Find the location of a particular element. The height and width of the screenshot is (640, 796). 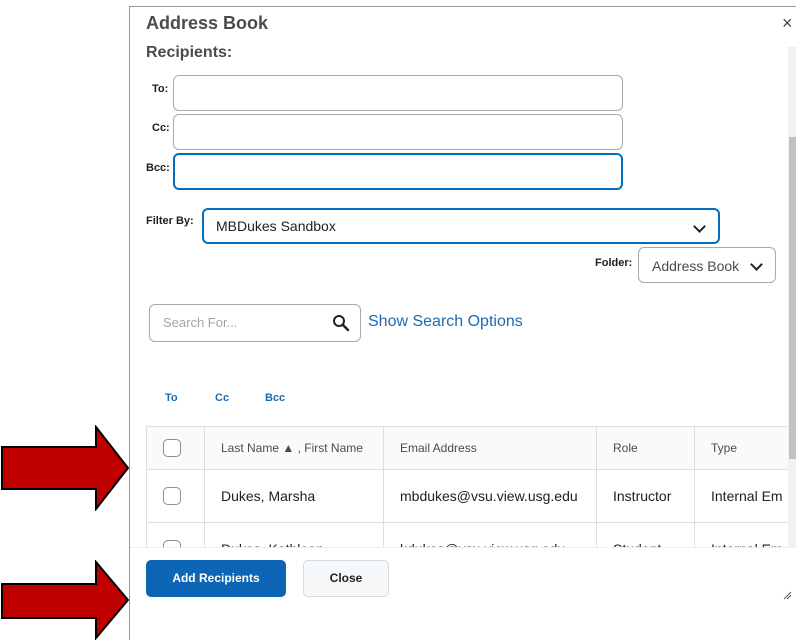

dialog-footer: Add Recipients Close is located at coordinates (463, 593).